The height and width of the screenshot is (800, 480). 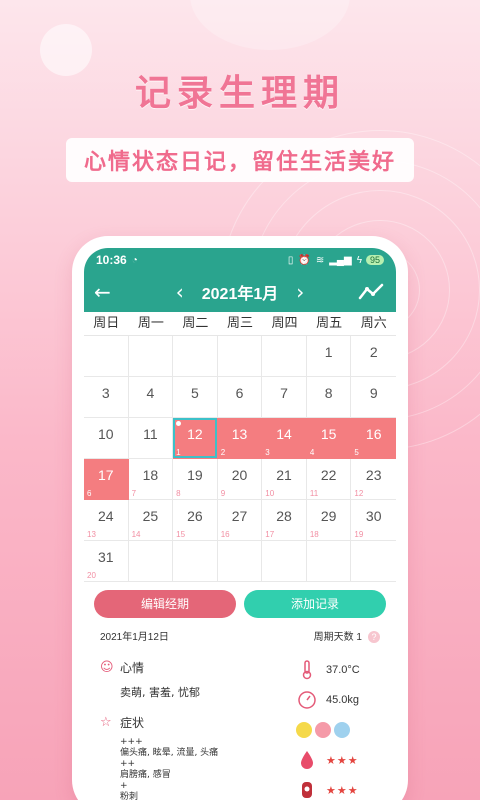 What do you see at coordinates (89, 493) in the screenshot?
I see `cycle-day-number: 6` at bounding box center [89, 493].